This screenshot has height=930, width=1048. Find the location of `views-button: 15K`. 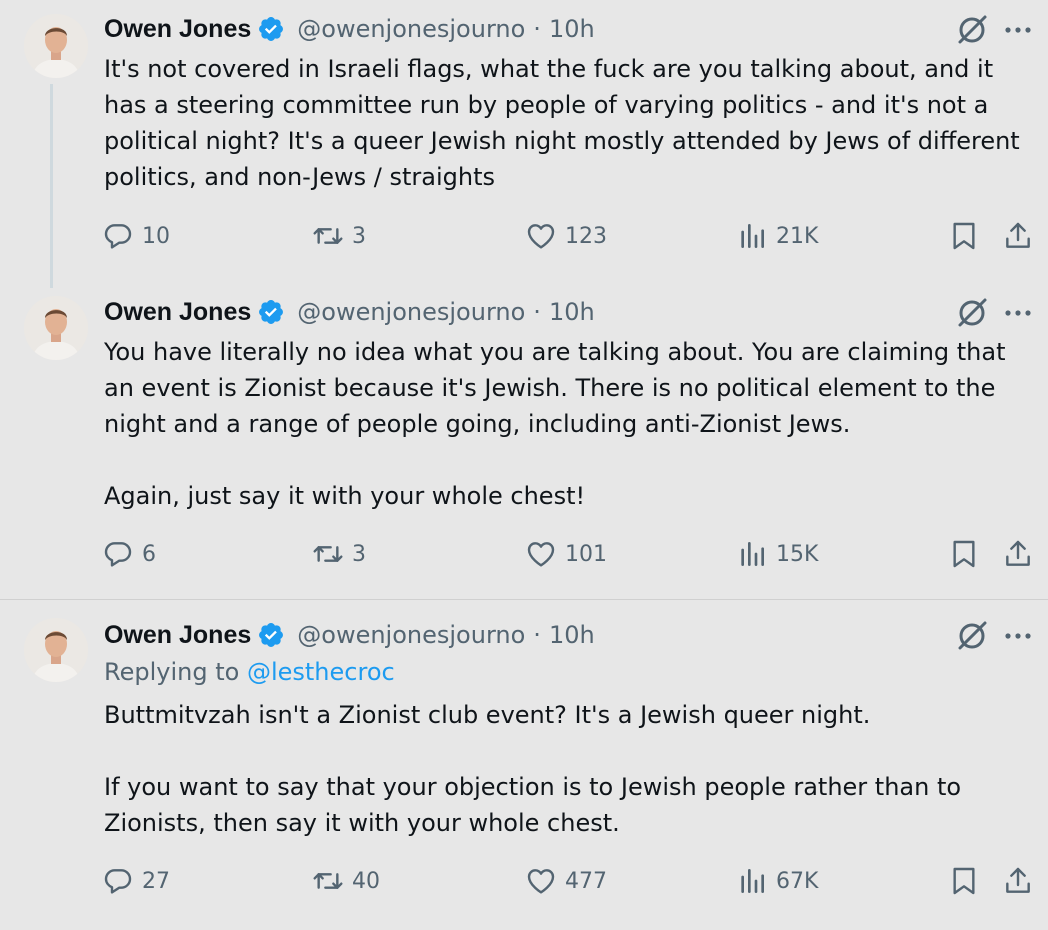

views-button: 15K is located at coordinates (777, 554).